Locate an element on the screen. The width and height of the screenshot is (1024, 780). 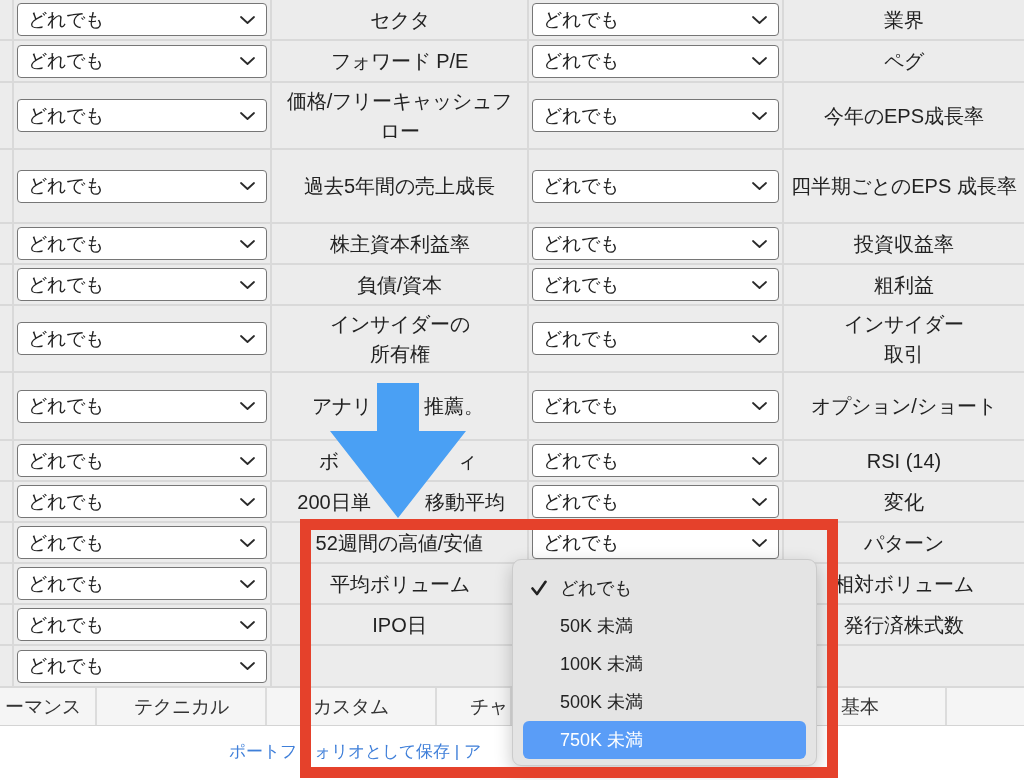
filter-label: 過去5年間の売上成長 is located at coordinates (399, 186).